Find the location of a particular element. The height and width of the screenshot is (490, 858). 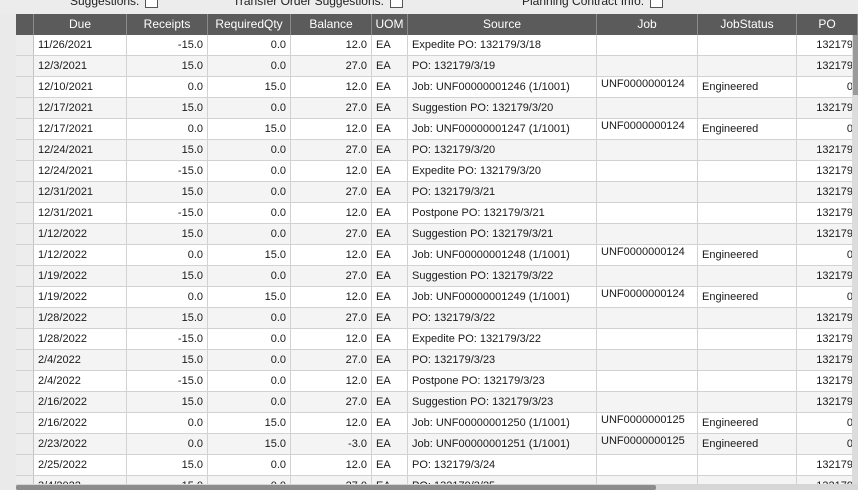

column-header-receipts: Receipts is located at coordinates (167, 24).